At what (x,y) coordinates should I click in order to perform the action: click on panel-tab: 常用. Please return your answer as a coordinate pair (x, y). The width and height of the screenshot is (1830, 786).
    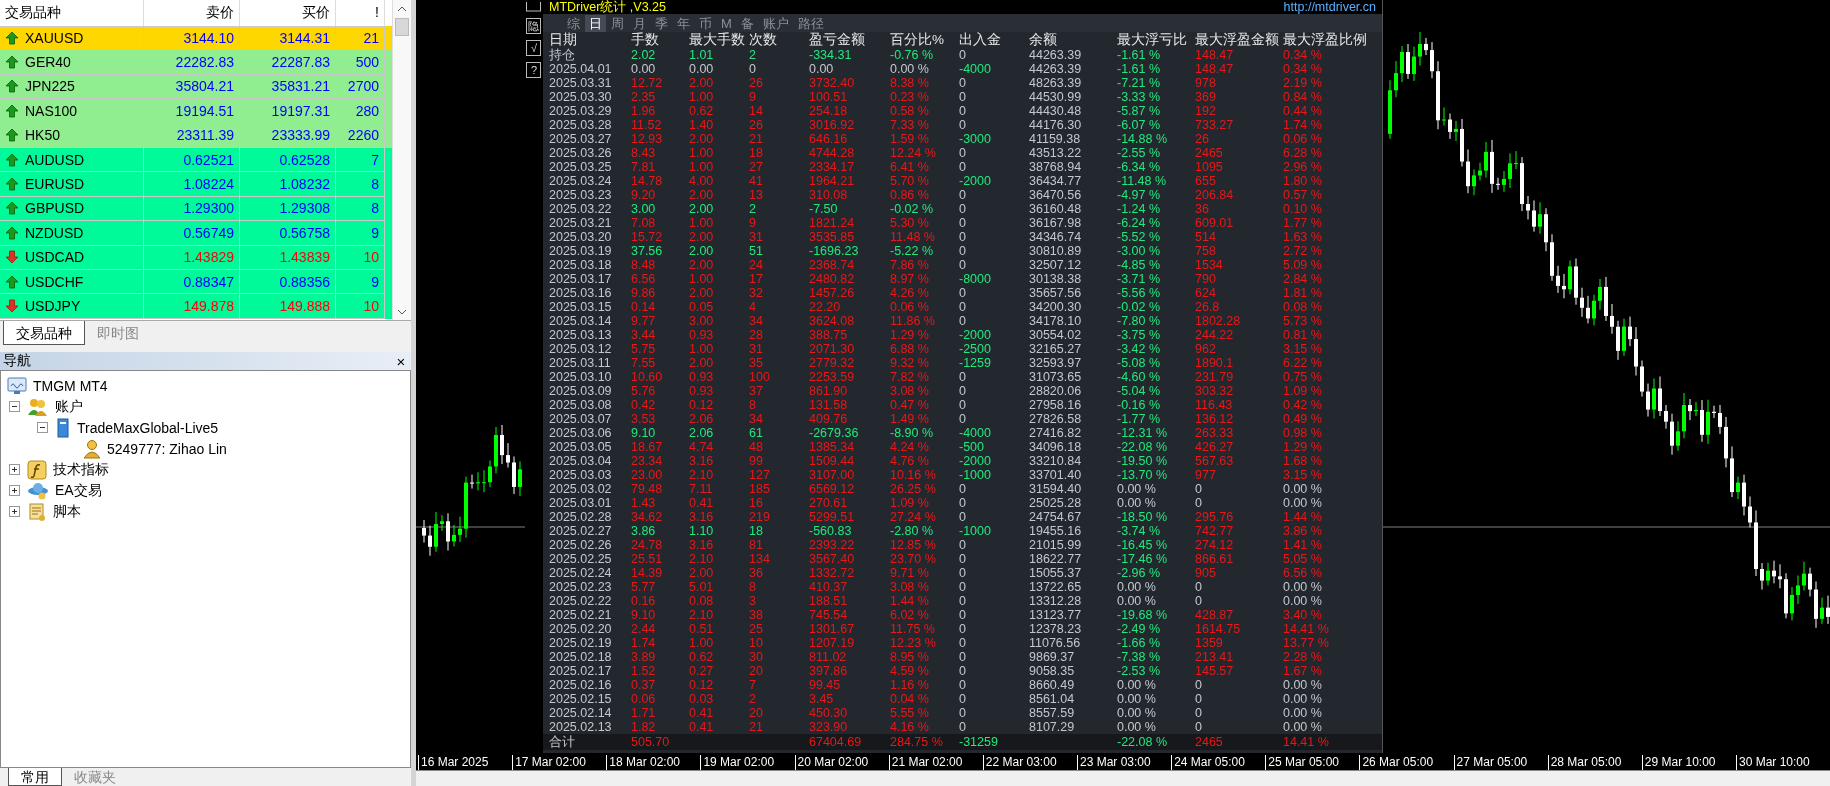
    Looking at the image, I should click on (35, 777).